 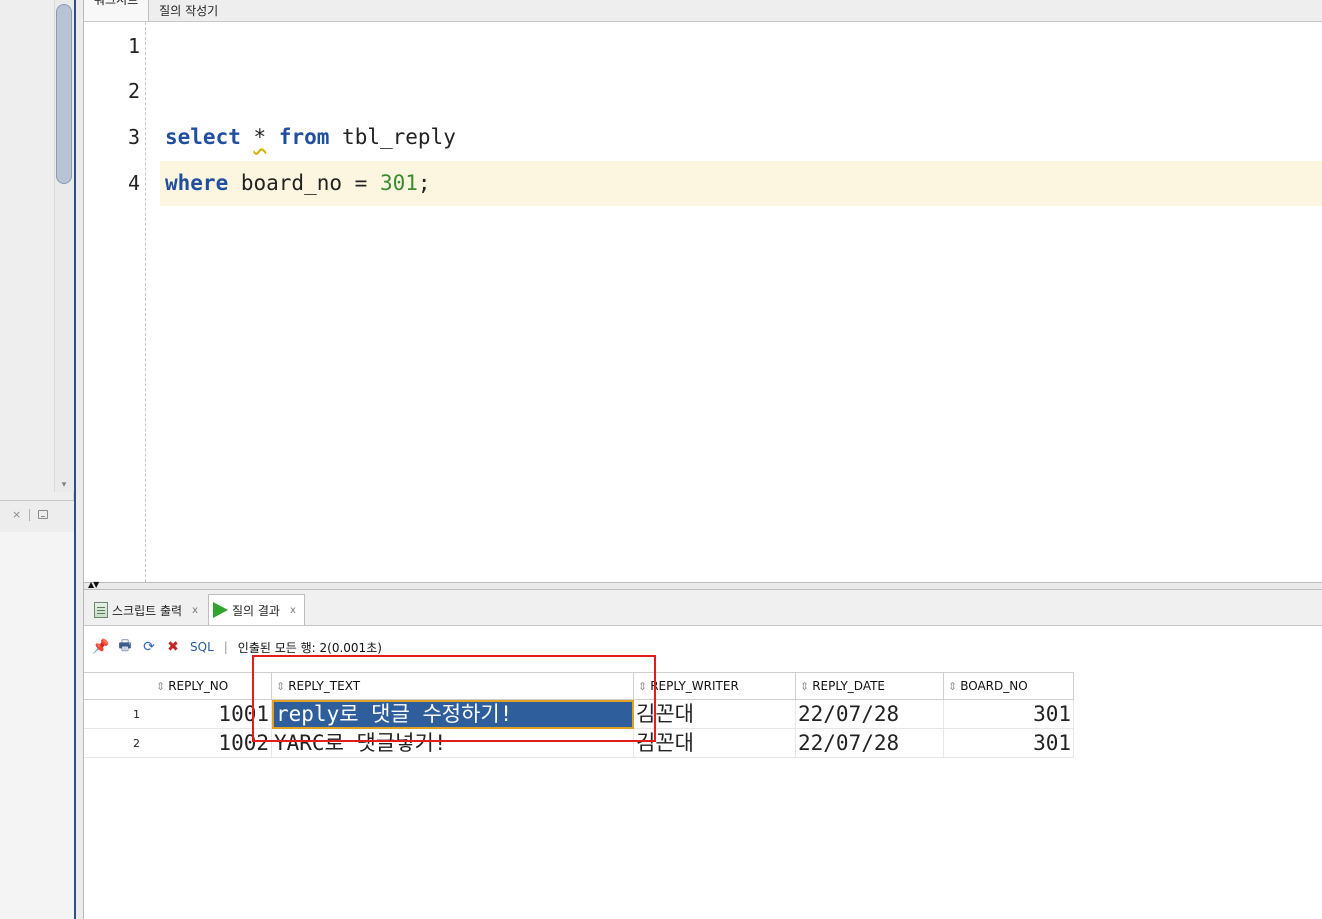 I want to click on tab-query-builder: 질의 작성기, so click(x=188, y=10).